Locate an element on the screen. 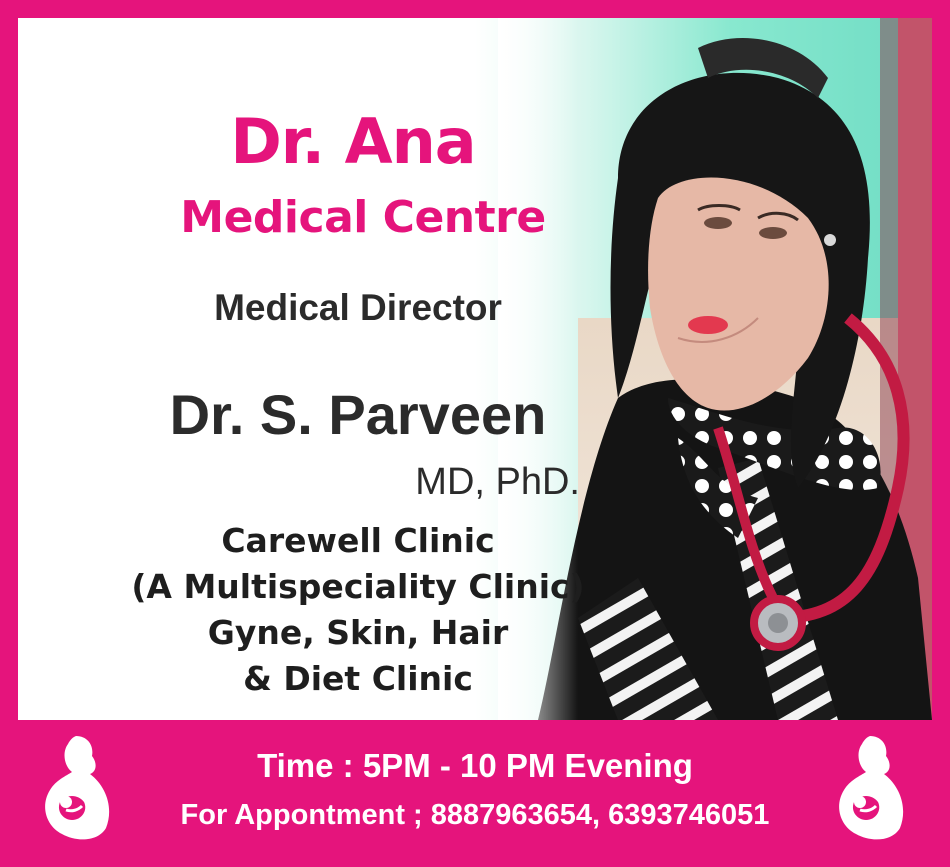  doctor-degree: MD, PhD. is located at coordinates (497, 482).